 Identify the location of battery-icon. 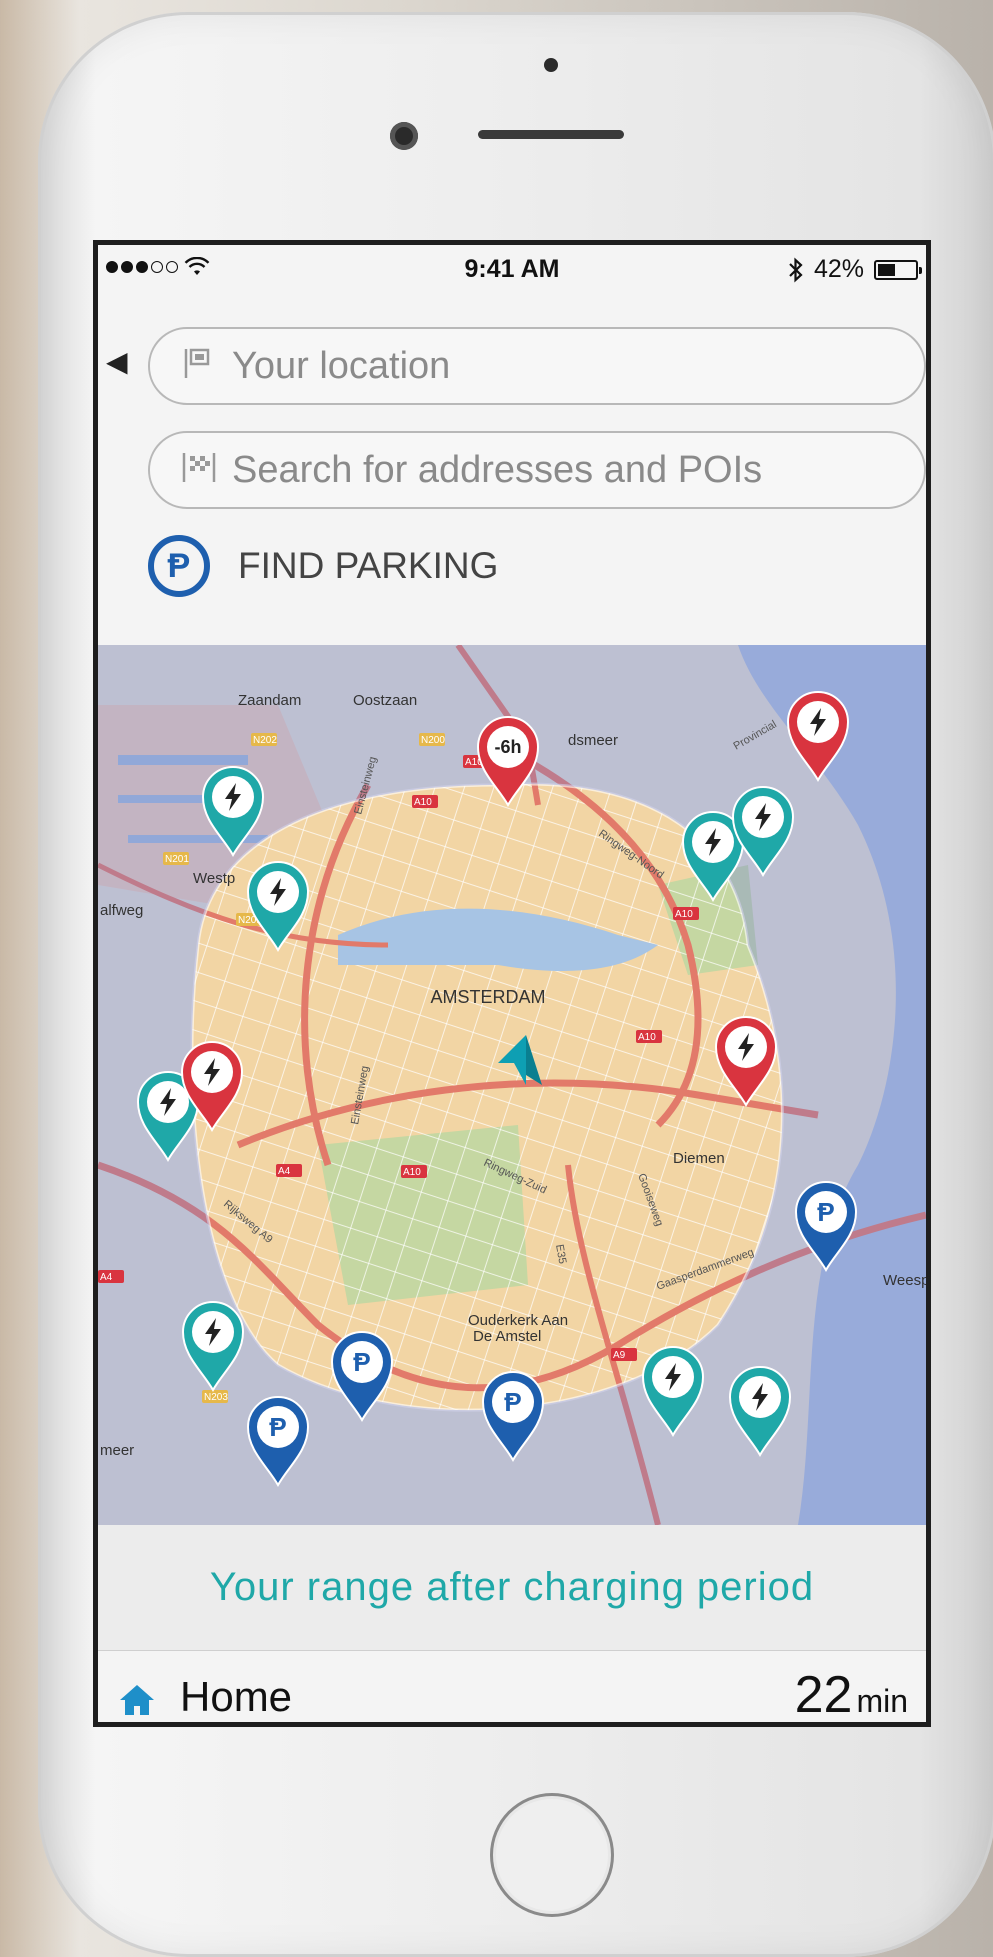
(898, 269).